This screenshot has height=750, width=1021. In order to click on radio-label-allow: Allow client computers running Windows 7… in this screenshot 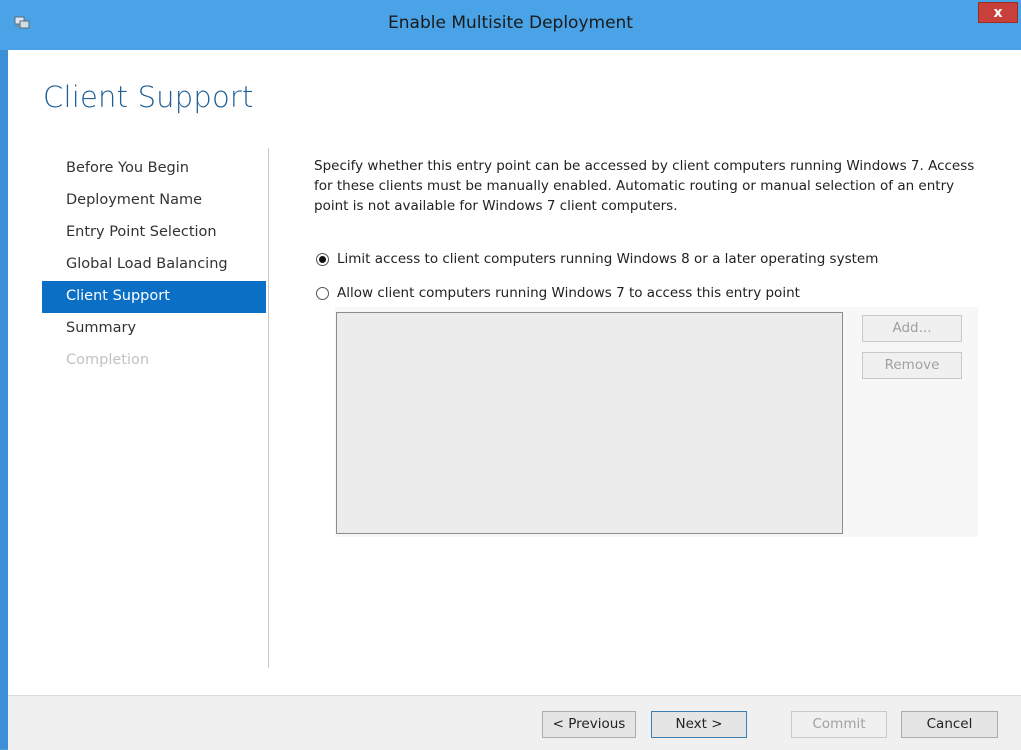, I will do `click(568, 293)`.